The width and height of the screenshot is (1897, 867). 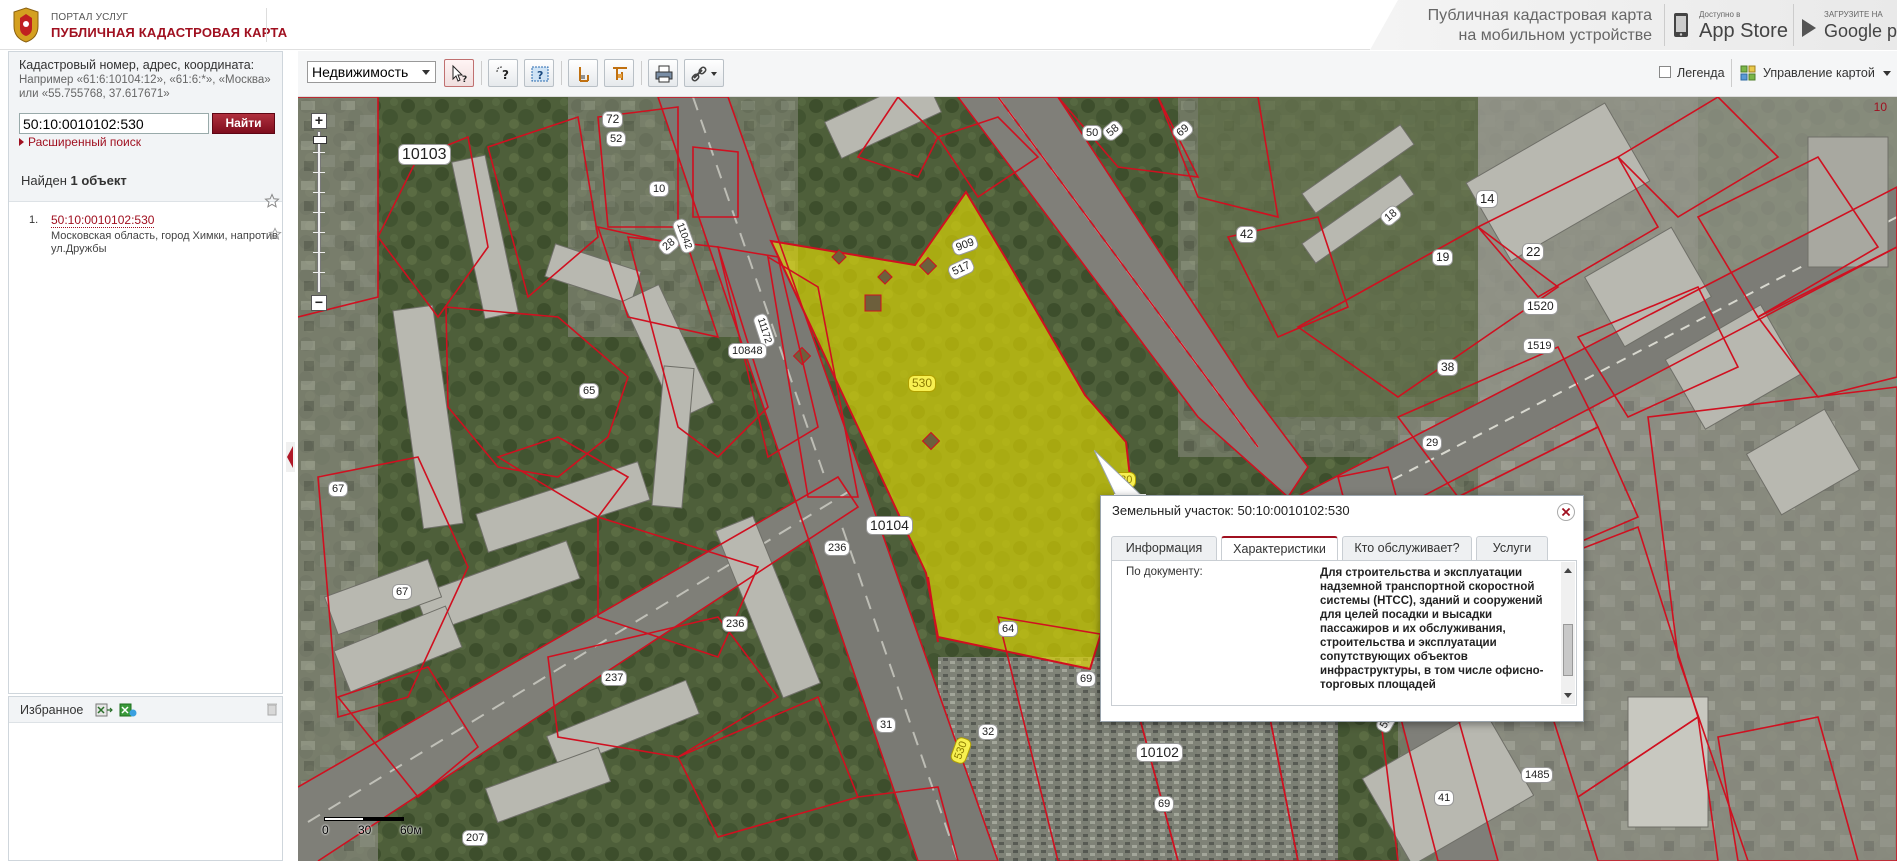 I want to click on area-info-tool: ?, so click(x=503, y=73).